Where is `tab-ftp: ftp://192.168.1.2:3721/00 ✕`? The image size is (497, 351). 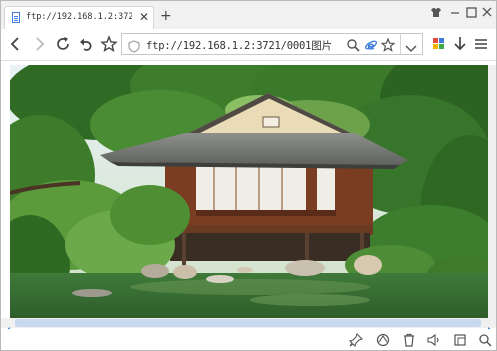 tab-ftp: ftp://192.168.1.2:3721/00 ✕ is located at coordinates (79, 17).